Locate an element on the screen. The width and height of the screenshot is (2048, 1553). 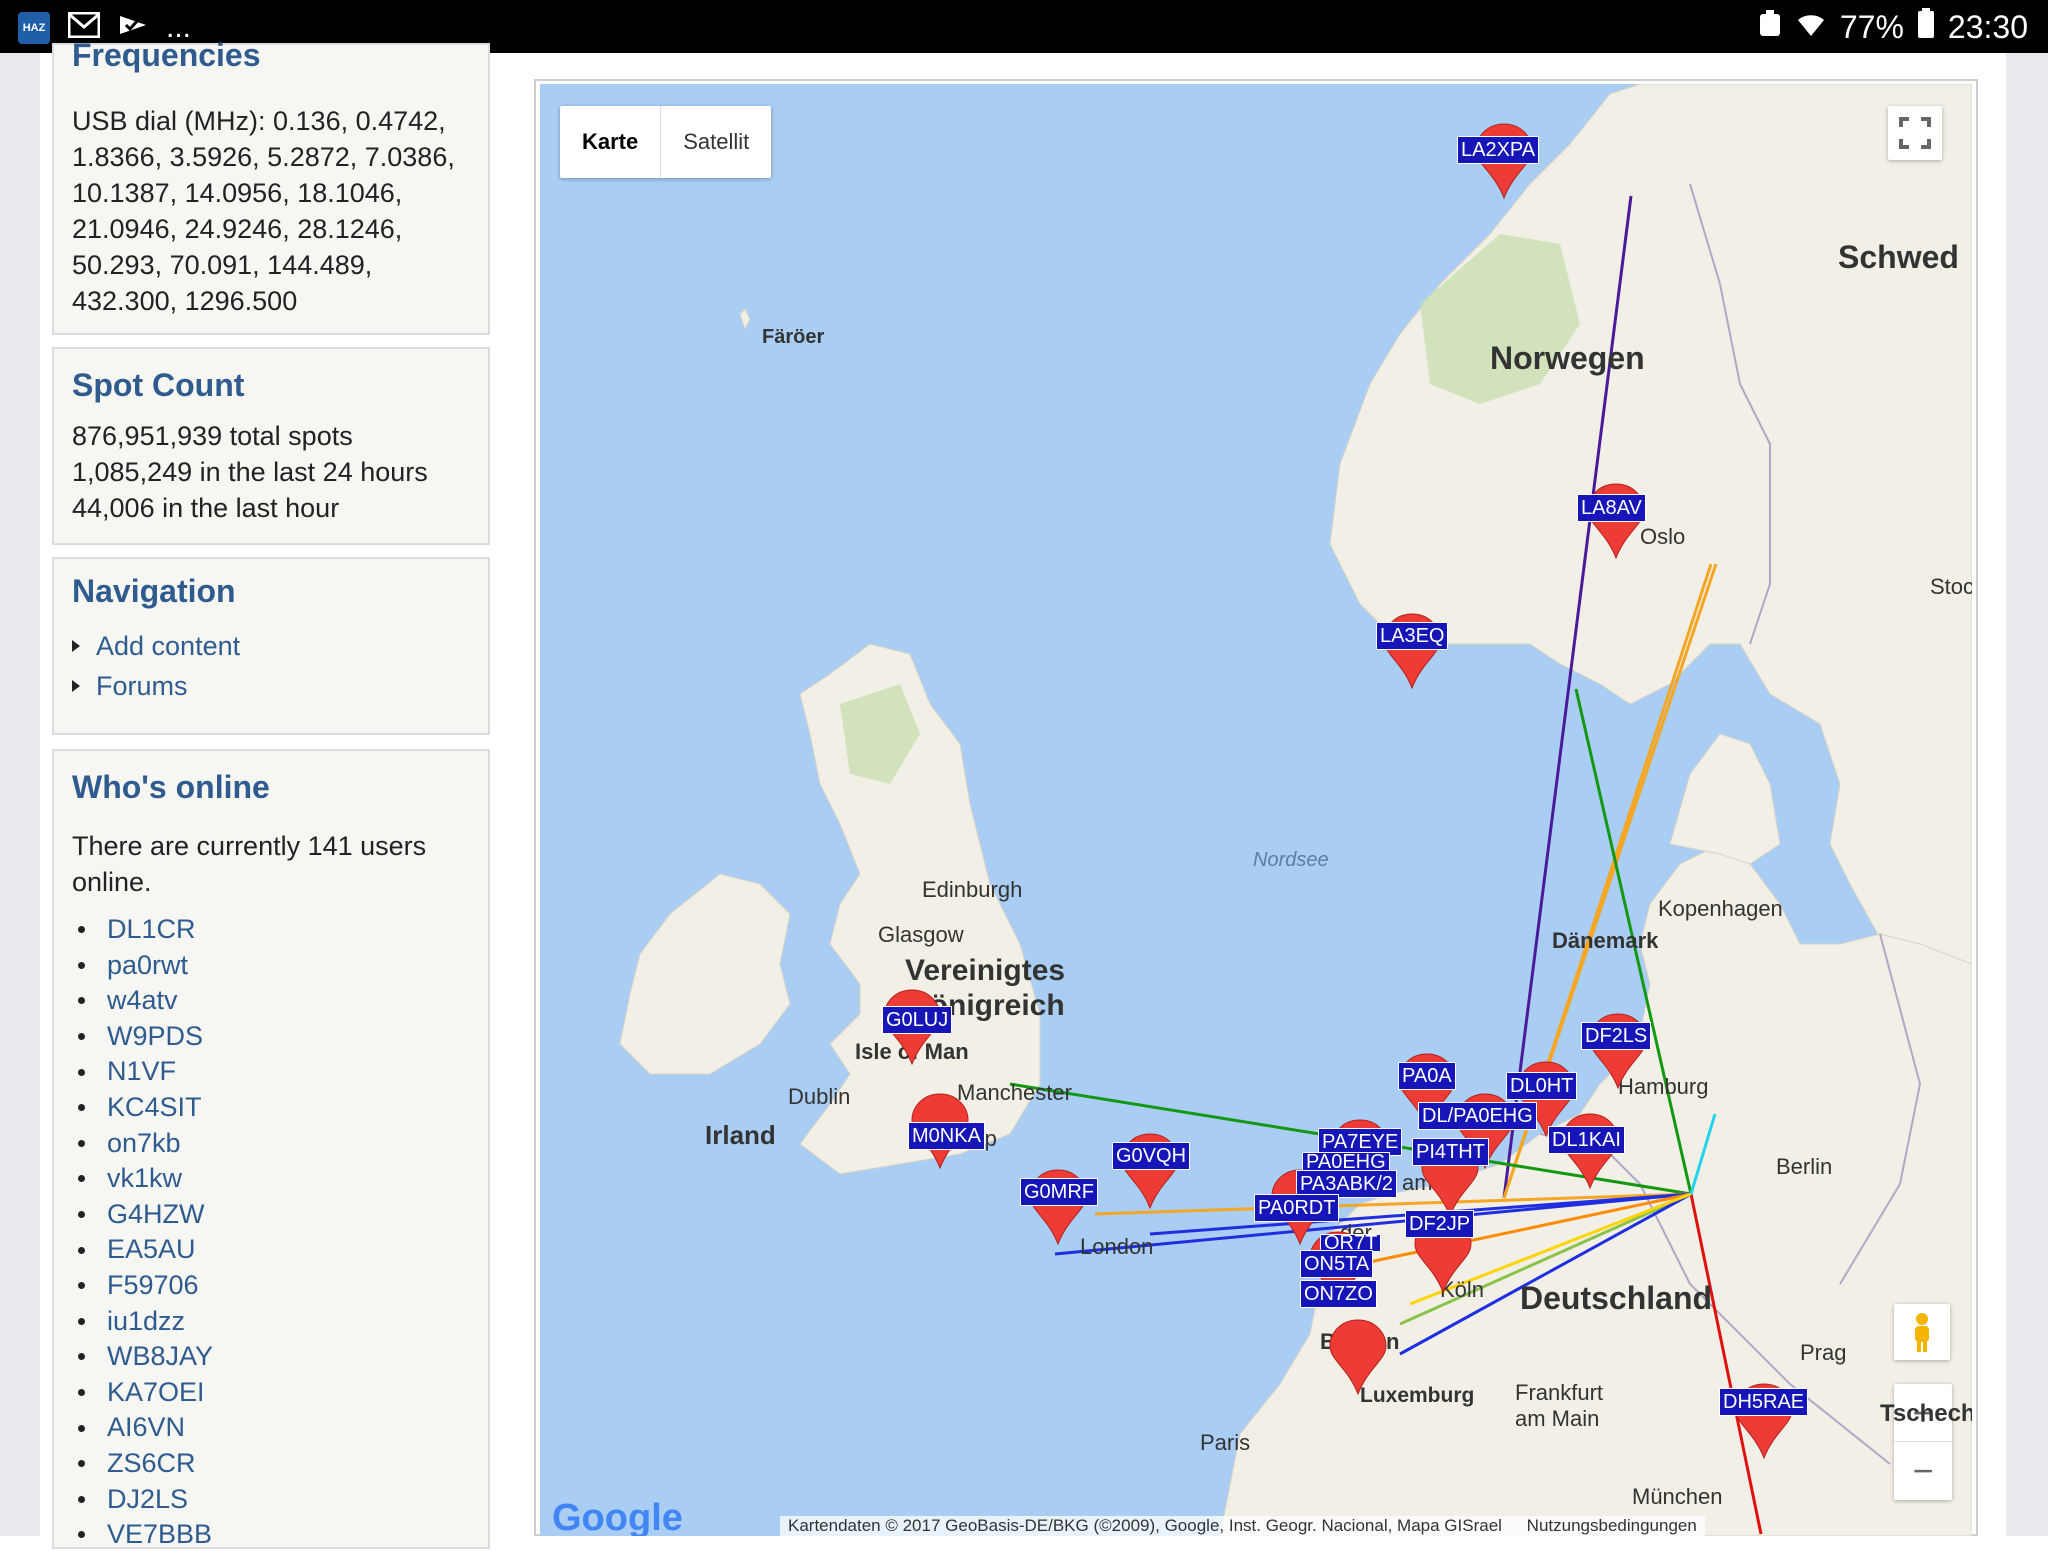
online-user: DJ2LS is located at coordinates (271, 1500).